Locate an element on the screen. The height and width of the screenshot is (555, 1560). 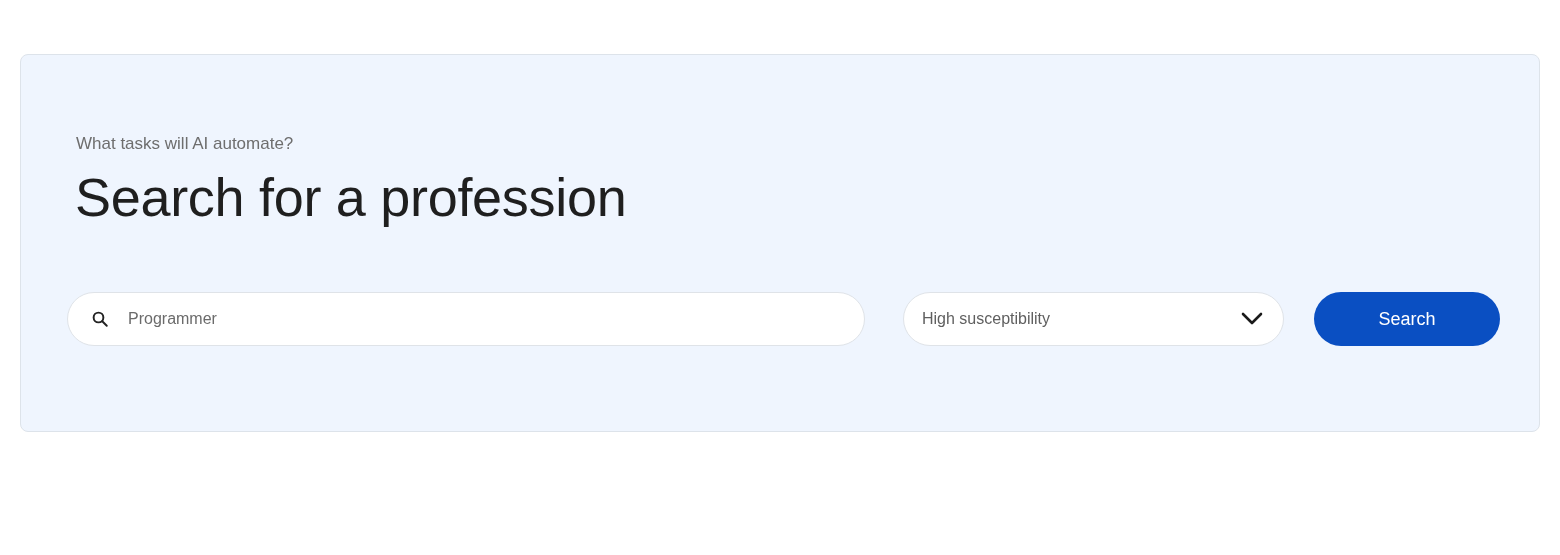
chevron-down-icon is located at coordinates (1252, 319).